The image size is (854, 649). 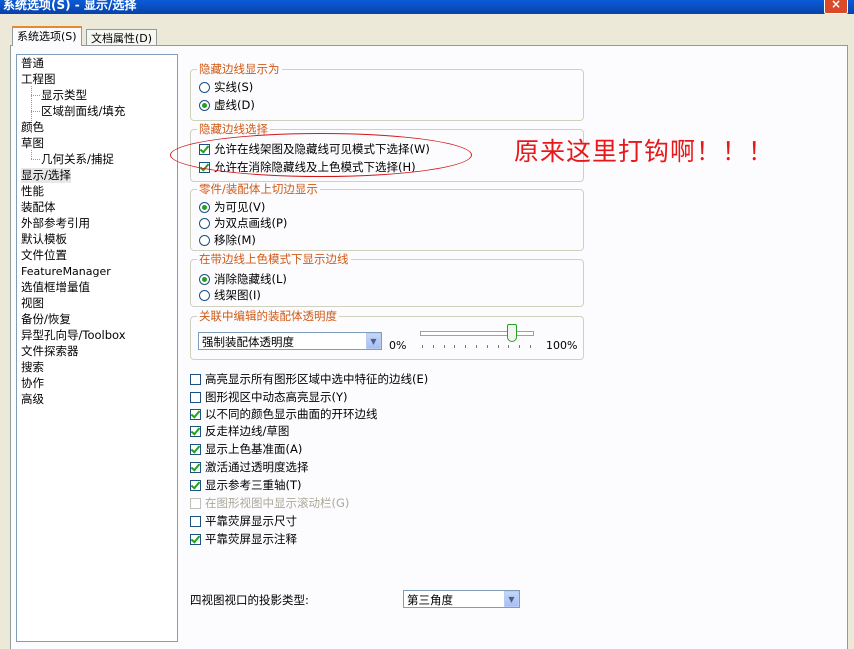 What do you see at coordinates (644, 151) in the screenshot?
I see `annotation-text: 原来这里打钩啊！！！` at bounding box center [644, 151].